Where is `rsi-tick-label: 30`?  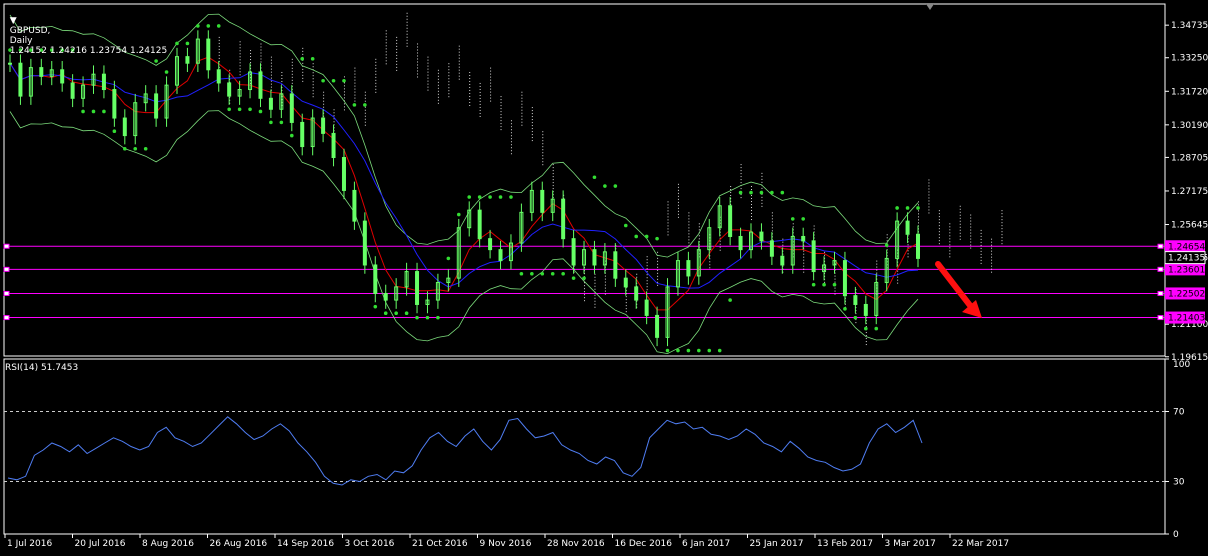 rsi-tick-label: 30 is located at coordinates (1179, 483).